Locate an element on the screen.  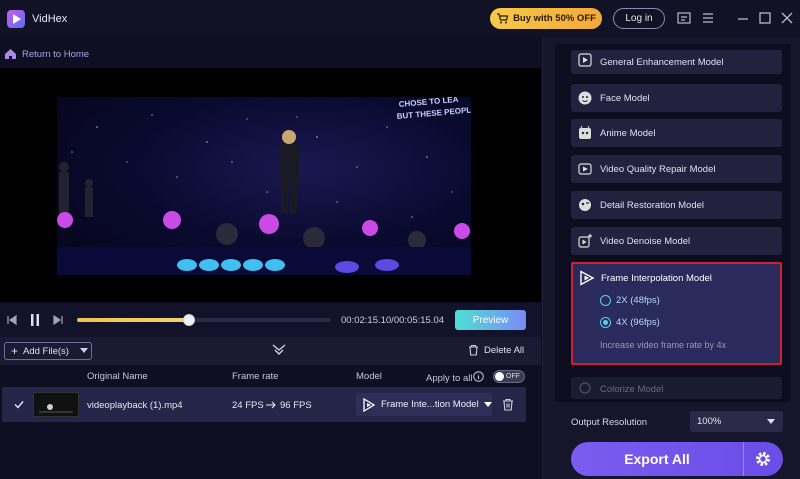
progress-knob is located at coordinates (188, 320).